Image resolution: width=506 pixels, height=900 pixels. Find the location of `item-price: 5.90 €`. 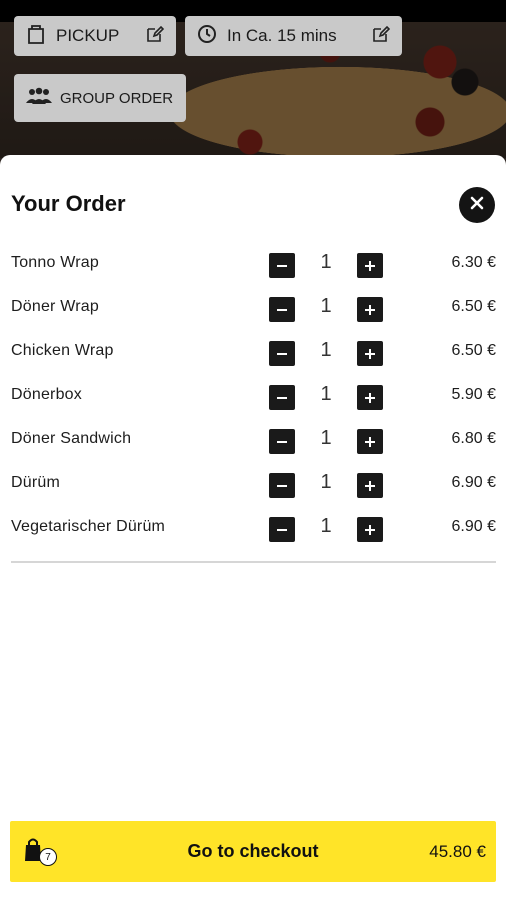

item-price: 5.90 € is located at coordinates (473, 394).